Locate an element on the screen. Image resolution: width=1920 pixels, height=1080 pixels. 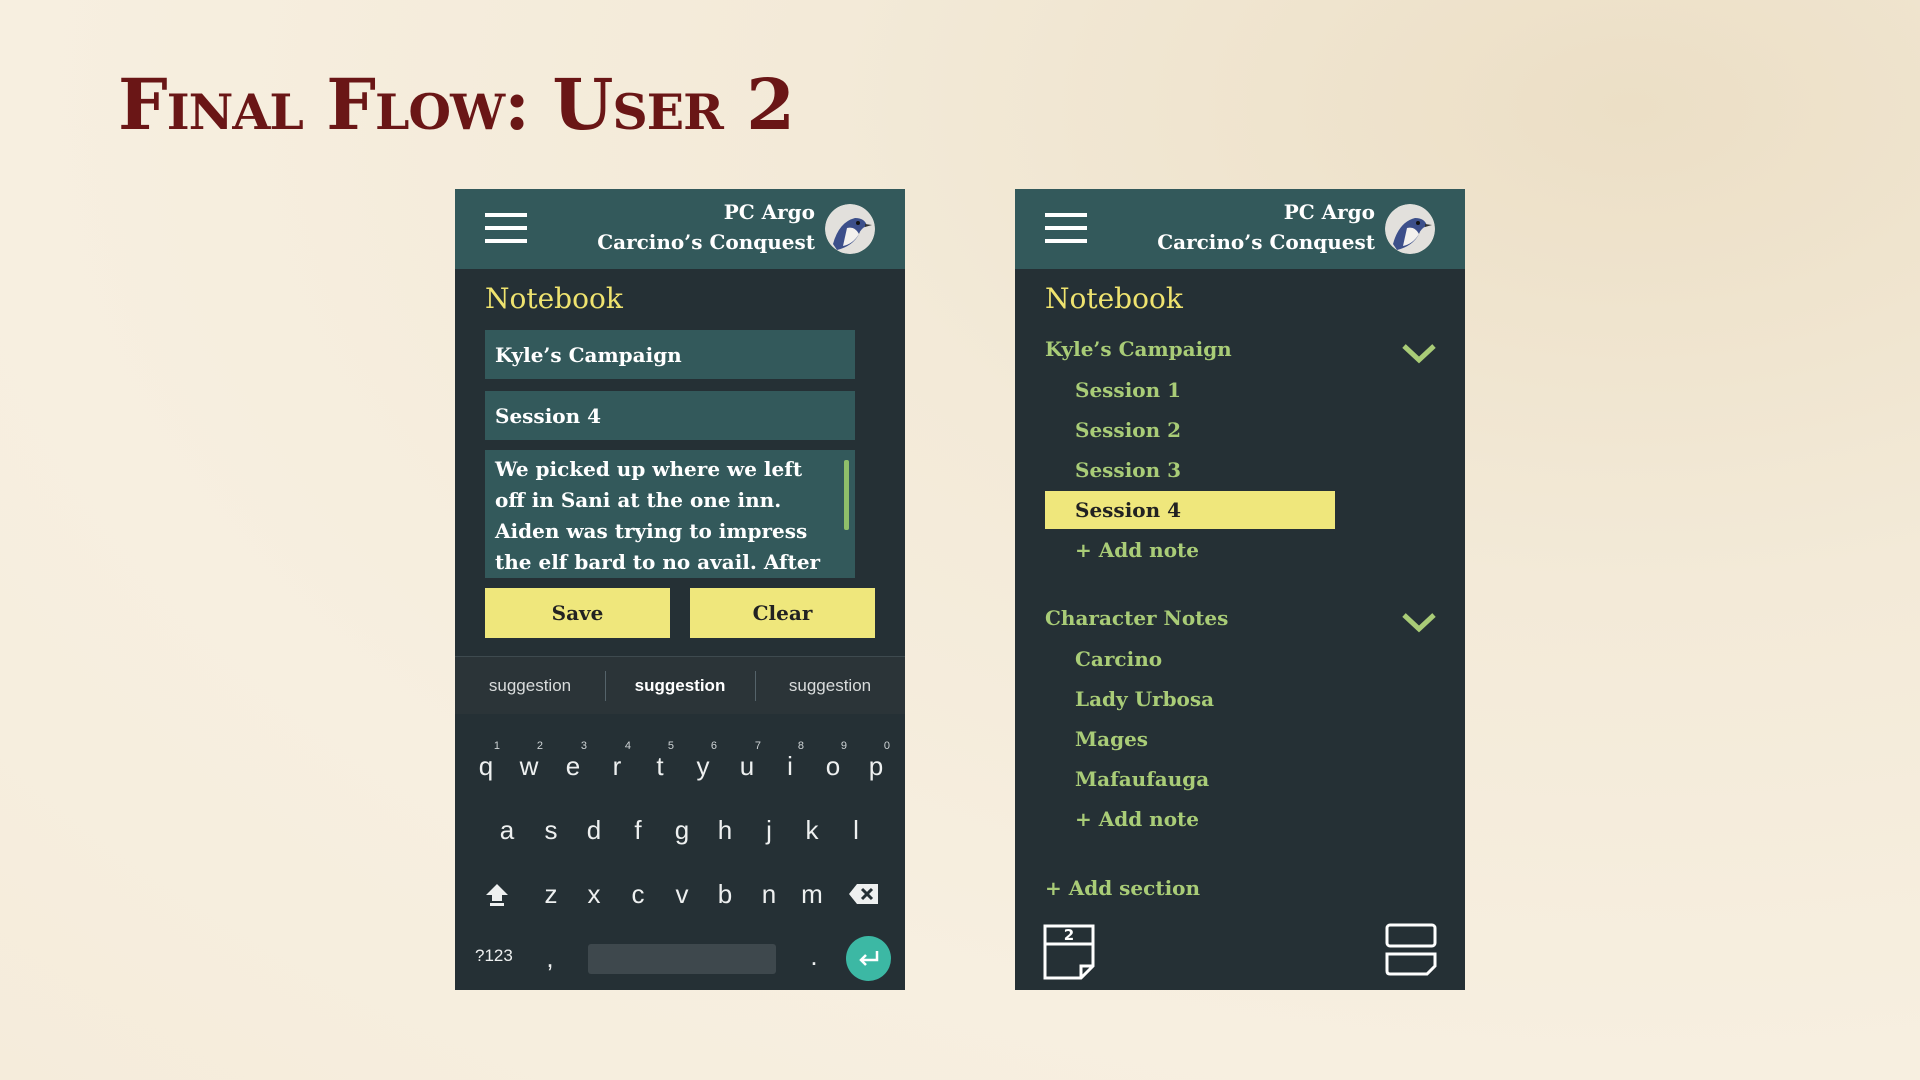
key-label: r is located at coordinates (617, 765).